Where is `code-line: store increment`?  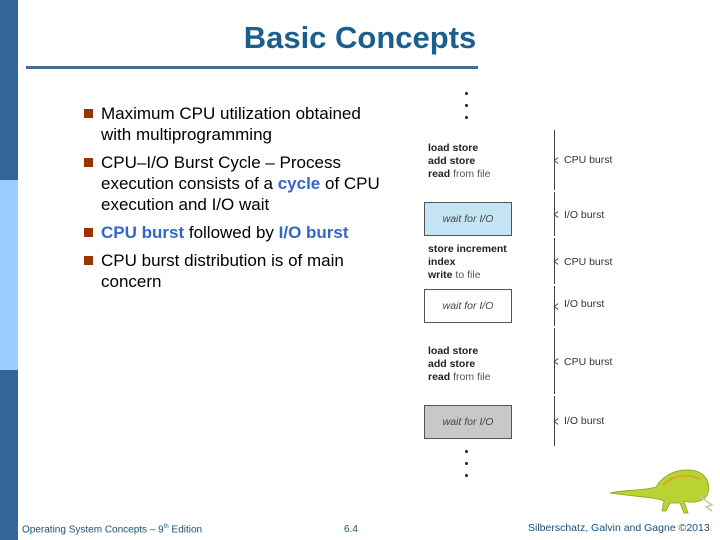
code-line: store increment is located at coordinates (467, 249).